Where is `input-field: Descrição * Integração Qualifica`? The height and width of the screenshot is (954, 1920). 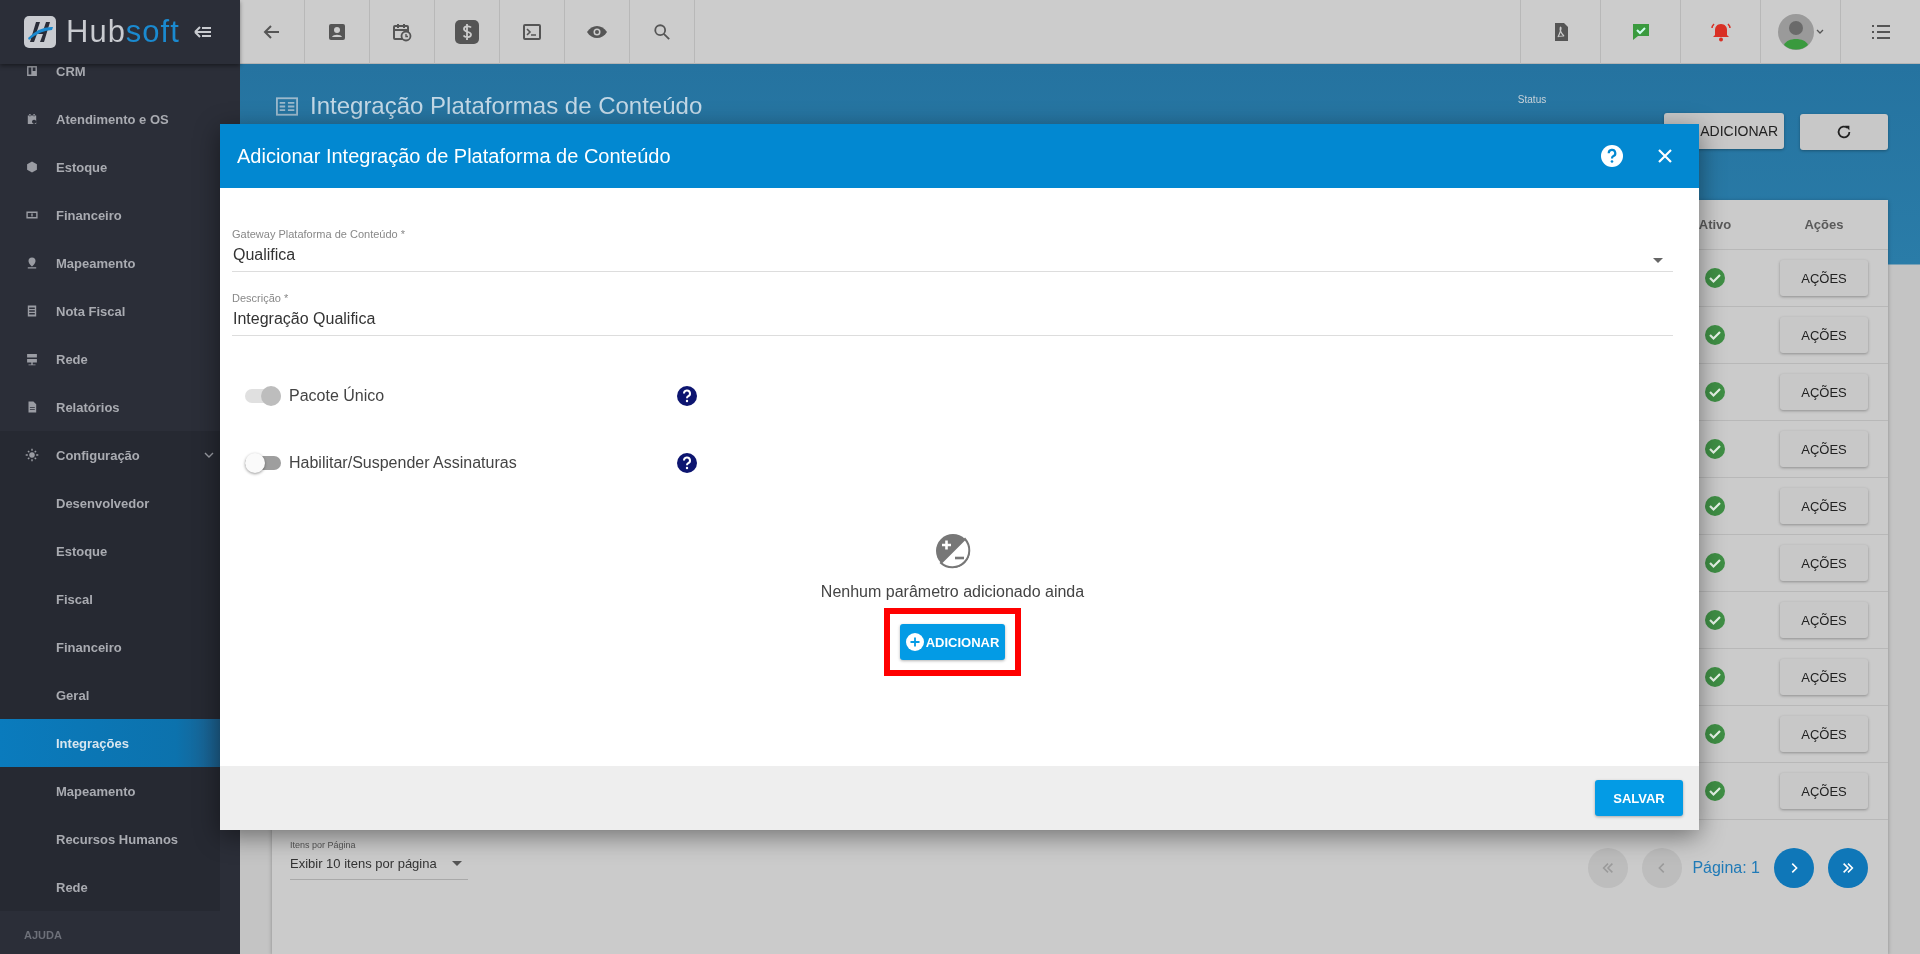 input-field: Descrição * Integração Qualifica is located at coordinates (952, 314).